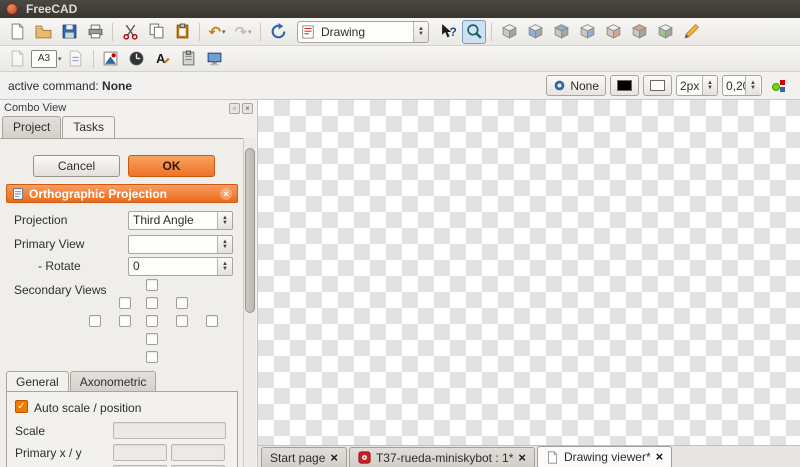  Describe the element at coordinates (448, 32) in the screenshot. I see `whats-this-button: ?` at that location.